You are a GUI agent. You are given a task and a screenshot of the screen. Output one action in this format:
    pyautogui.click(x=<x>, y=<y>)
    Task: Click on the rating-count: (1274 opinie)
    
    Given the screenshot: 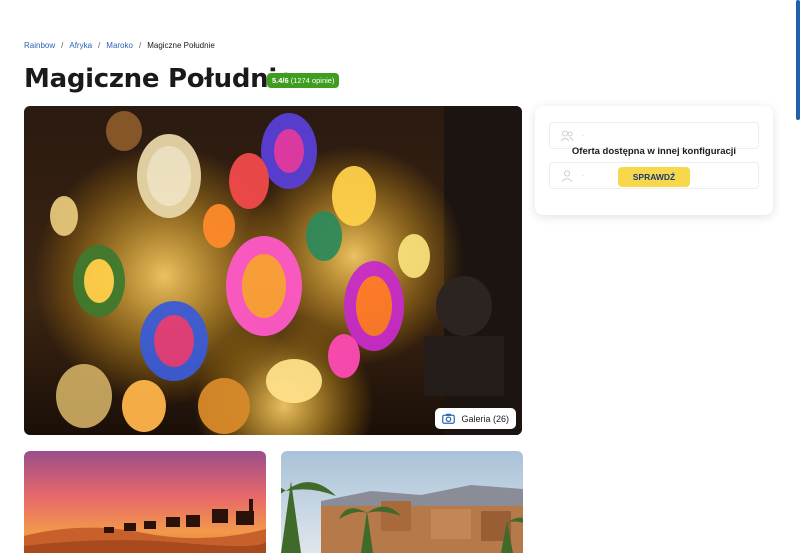 What is the action you would take?
    pyautogui.click(x=312, y=80)
    